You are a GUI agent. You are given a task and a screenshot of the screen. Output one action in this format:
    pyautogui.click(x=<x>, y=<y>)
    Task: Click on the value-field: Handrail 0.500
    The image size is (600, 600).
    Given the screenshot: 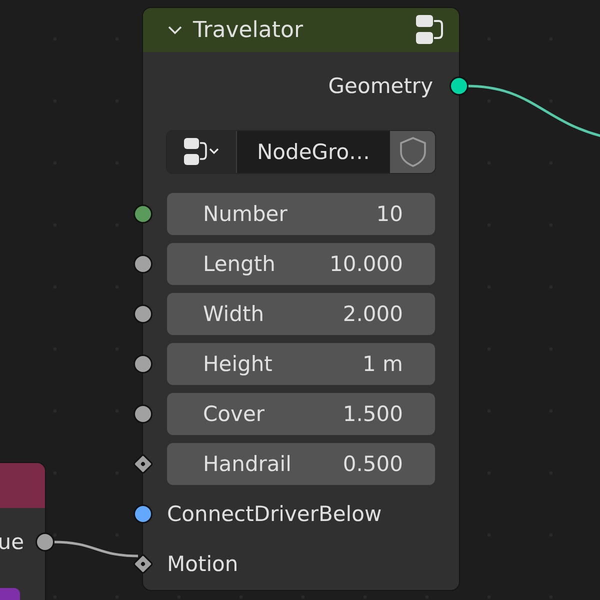 What is the action you would take?
    pyautogui.click(x=301, y=464)
    